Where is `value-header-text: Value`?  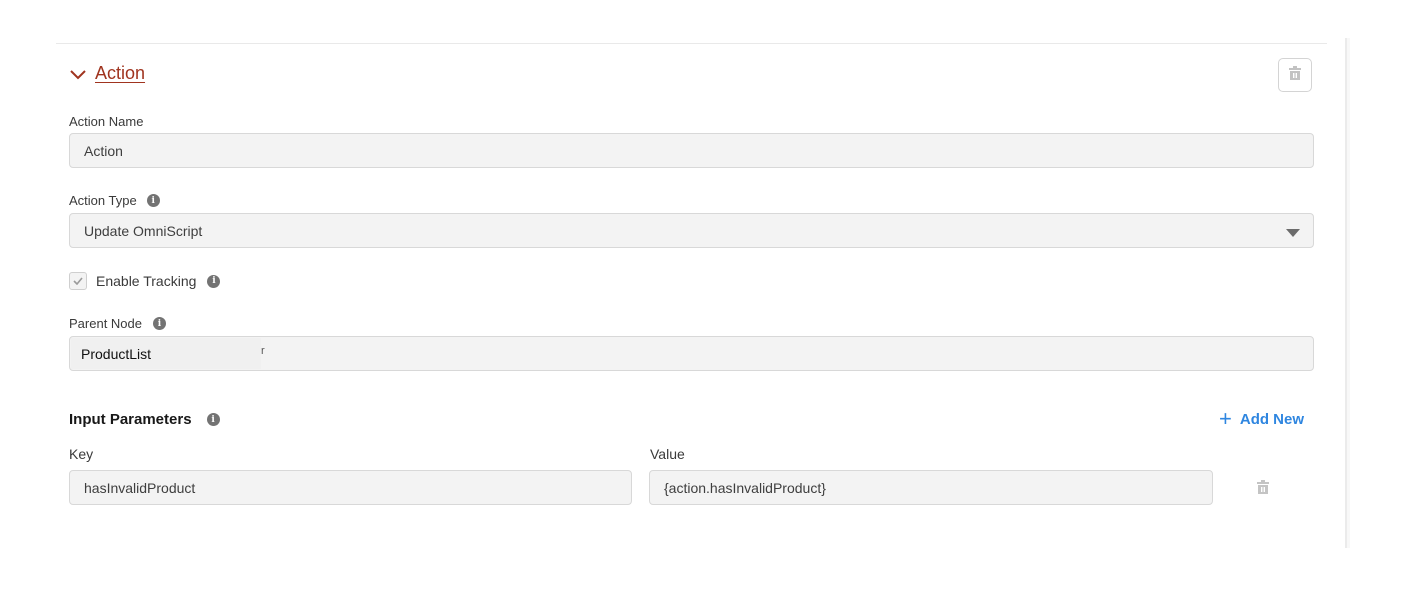 value-header-text: Value is located at coordinates (667, 454).